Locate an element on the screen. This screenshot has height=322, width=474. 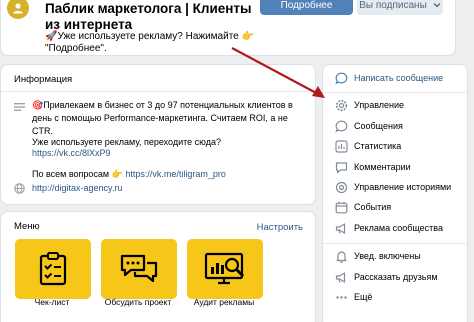
side-item-more: Ещё is located at coordinates (395, 297).